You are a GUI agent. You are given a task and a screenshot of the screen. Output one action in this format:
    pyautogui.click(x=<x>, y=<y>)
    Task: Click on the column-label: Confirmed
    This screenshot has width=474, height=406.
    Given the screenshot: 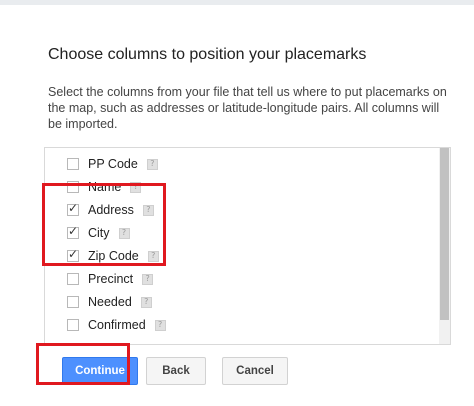 What is the action you would take?
    pyautogui.click(x=117, y=325)
    